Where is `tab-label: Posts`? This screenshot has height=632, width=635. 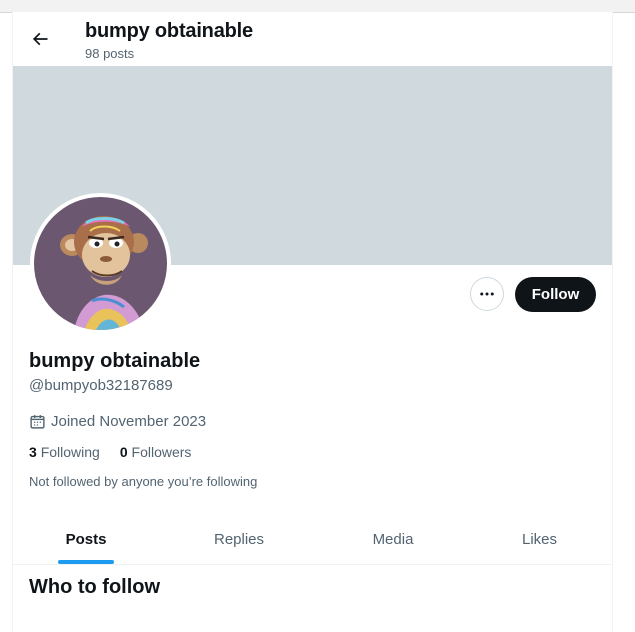 tab-label: Posts is located at coordinates (86, 539).